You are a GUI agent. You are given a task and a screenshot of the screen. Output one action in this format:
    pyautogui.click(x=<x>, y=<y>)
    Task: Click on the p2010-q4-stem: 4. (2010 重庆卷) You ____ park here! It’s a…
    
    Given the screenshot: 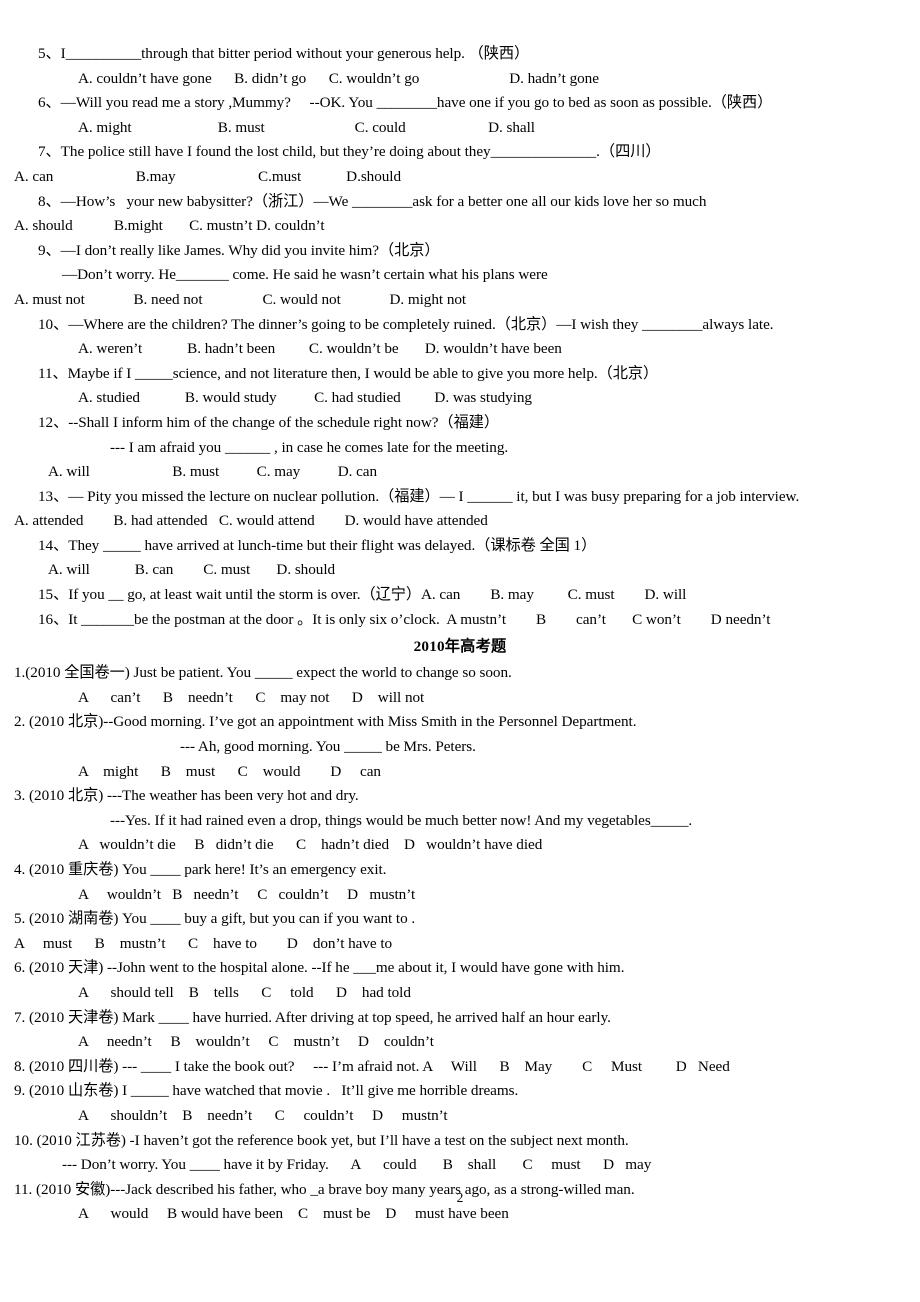 What is the action you would take?
    pyautogui.click(x=200, y=869)
    